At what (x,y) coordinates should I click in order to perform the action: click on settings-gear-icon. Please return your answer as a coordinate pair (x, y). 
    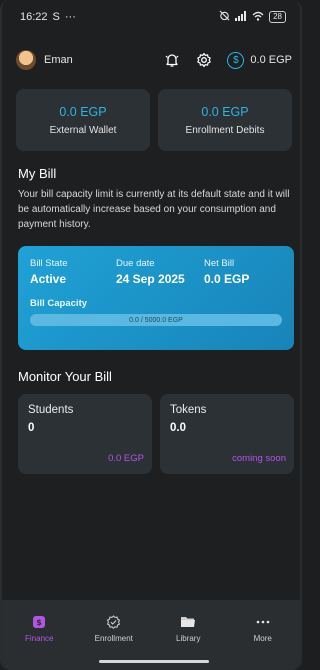
    Looking at the image, I should click on (204, 60).